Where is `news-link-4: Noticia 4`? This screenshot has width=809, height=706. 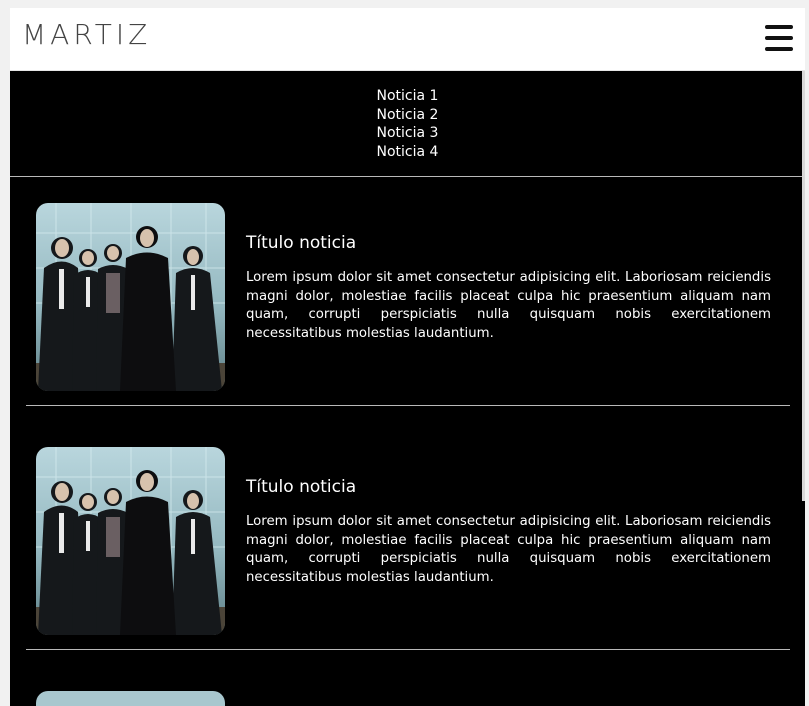
news-link-4: Noticia 4 is located at coordinates (407, 152).